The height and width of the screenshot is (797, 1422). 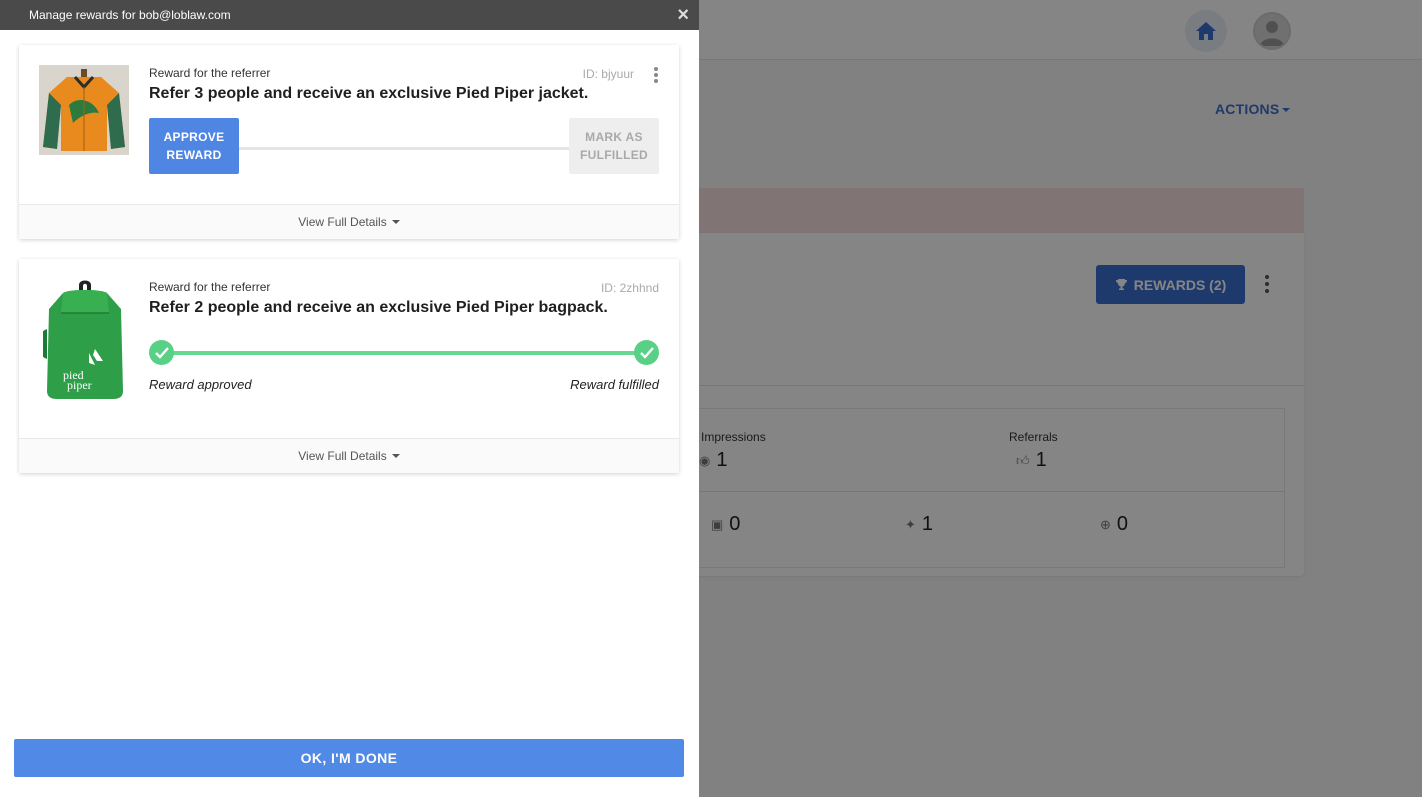 What do you see at coordinates (349, 15) in the screenshot?
I see `modal-header: Manage rewards for bob@loblaw.com ×` at bounding box center [349, 15].